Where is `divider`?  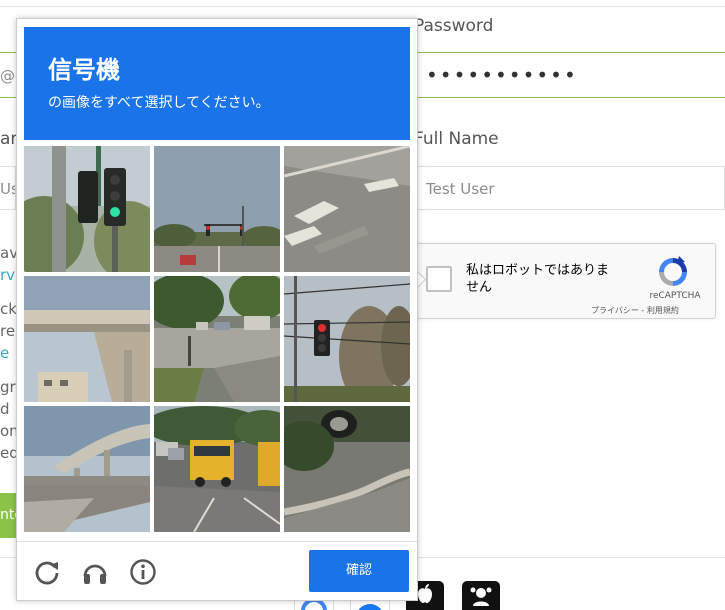
divider is located at coordinates (362, 6).